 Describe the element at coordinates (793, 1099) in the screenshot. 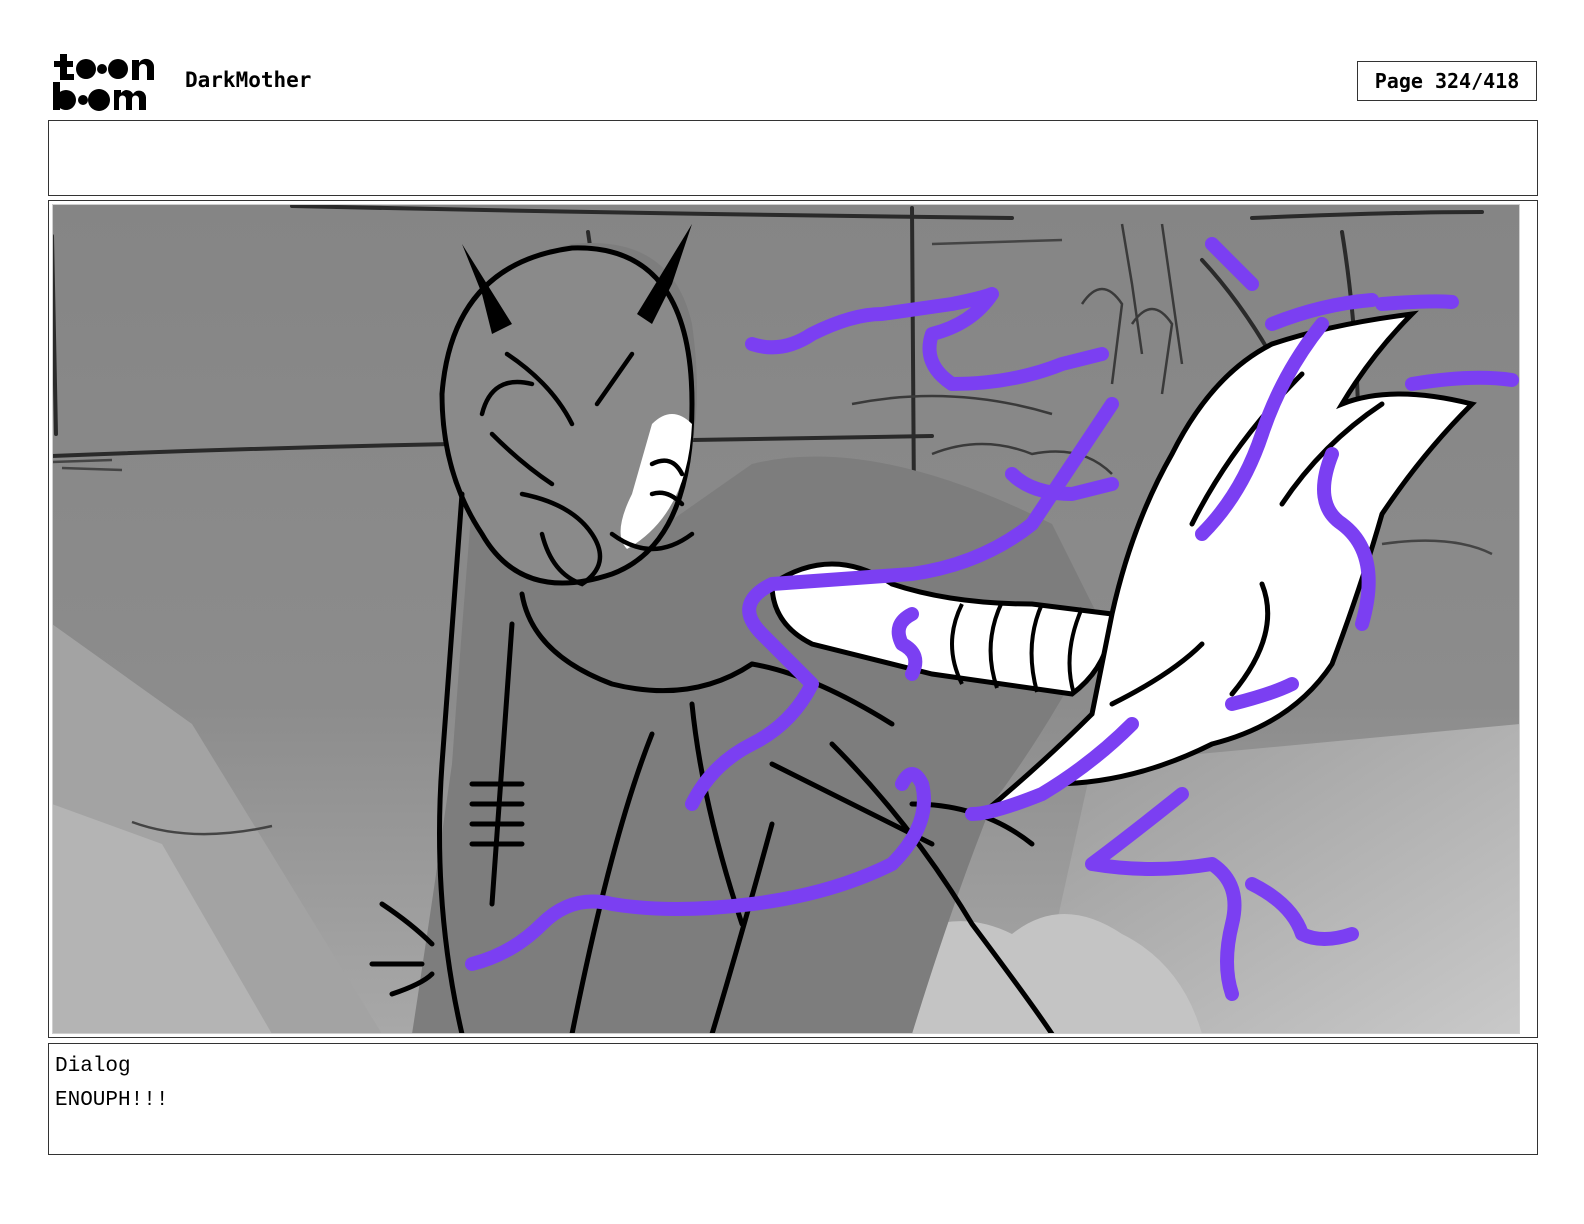

I see `dialog-box: Dialog ENOUPH!!!` at that location.